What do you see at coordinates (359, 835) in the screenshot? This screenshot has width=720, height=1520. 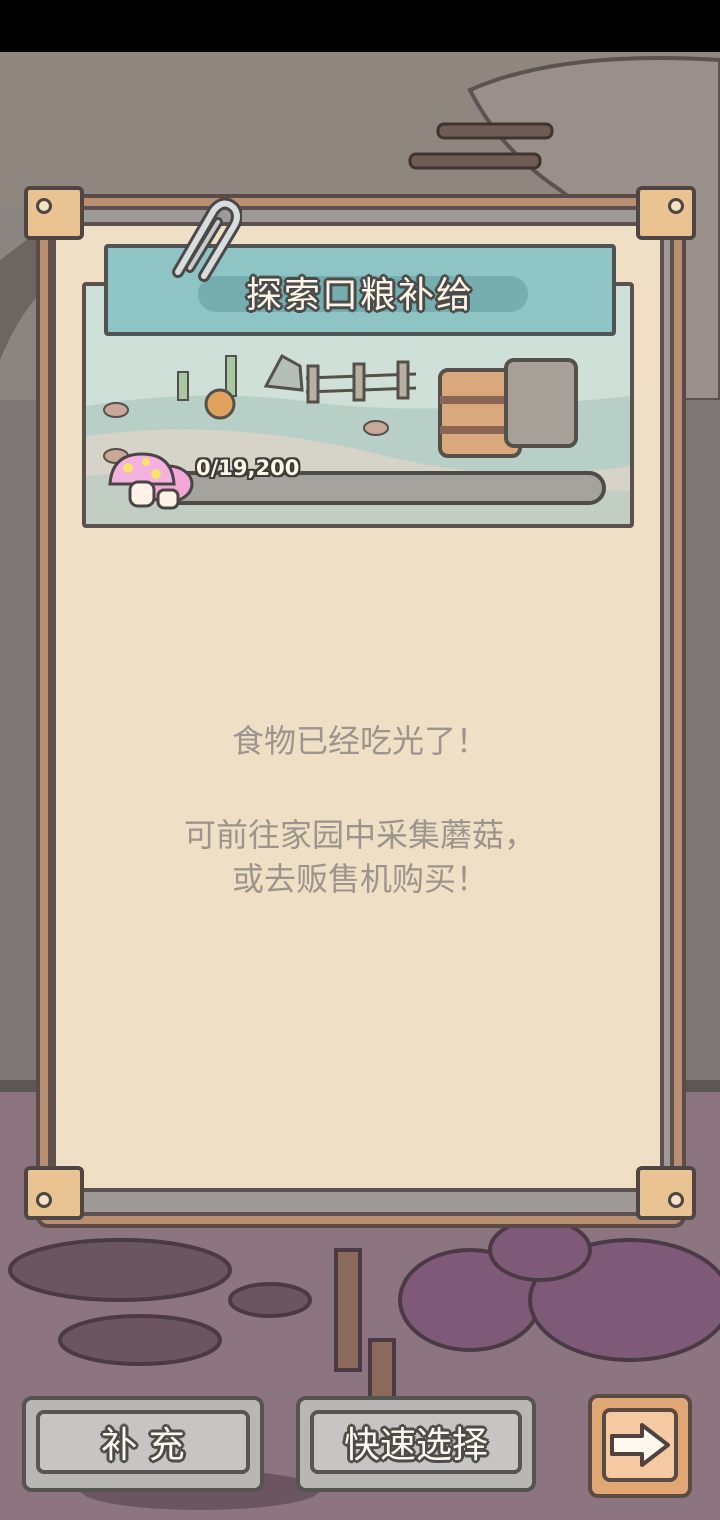 I see `hint-line-1: 可前往家园中采集蘑菇，` at bounding box center [359, 835].